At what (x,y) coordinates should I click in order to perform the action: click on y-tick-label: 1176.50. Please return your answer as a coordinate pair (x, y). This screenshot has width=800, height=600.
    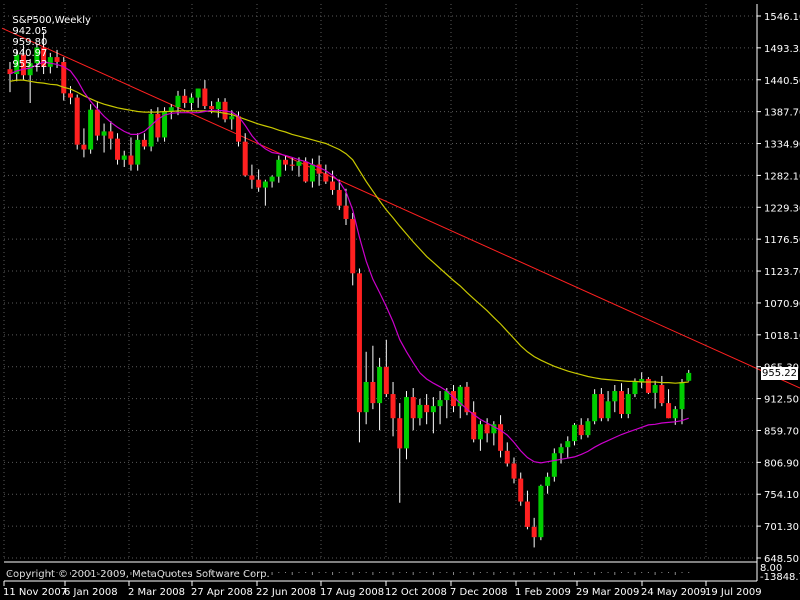
    Looking at the image, I should click on (782, 240).